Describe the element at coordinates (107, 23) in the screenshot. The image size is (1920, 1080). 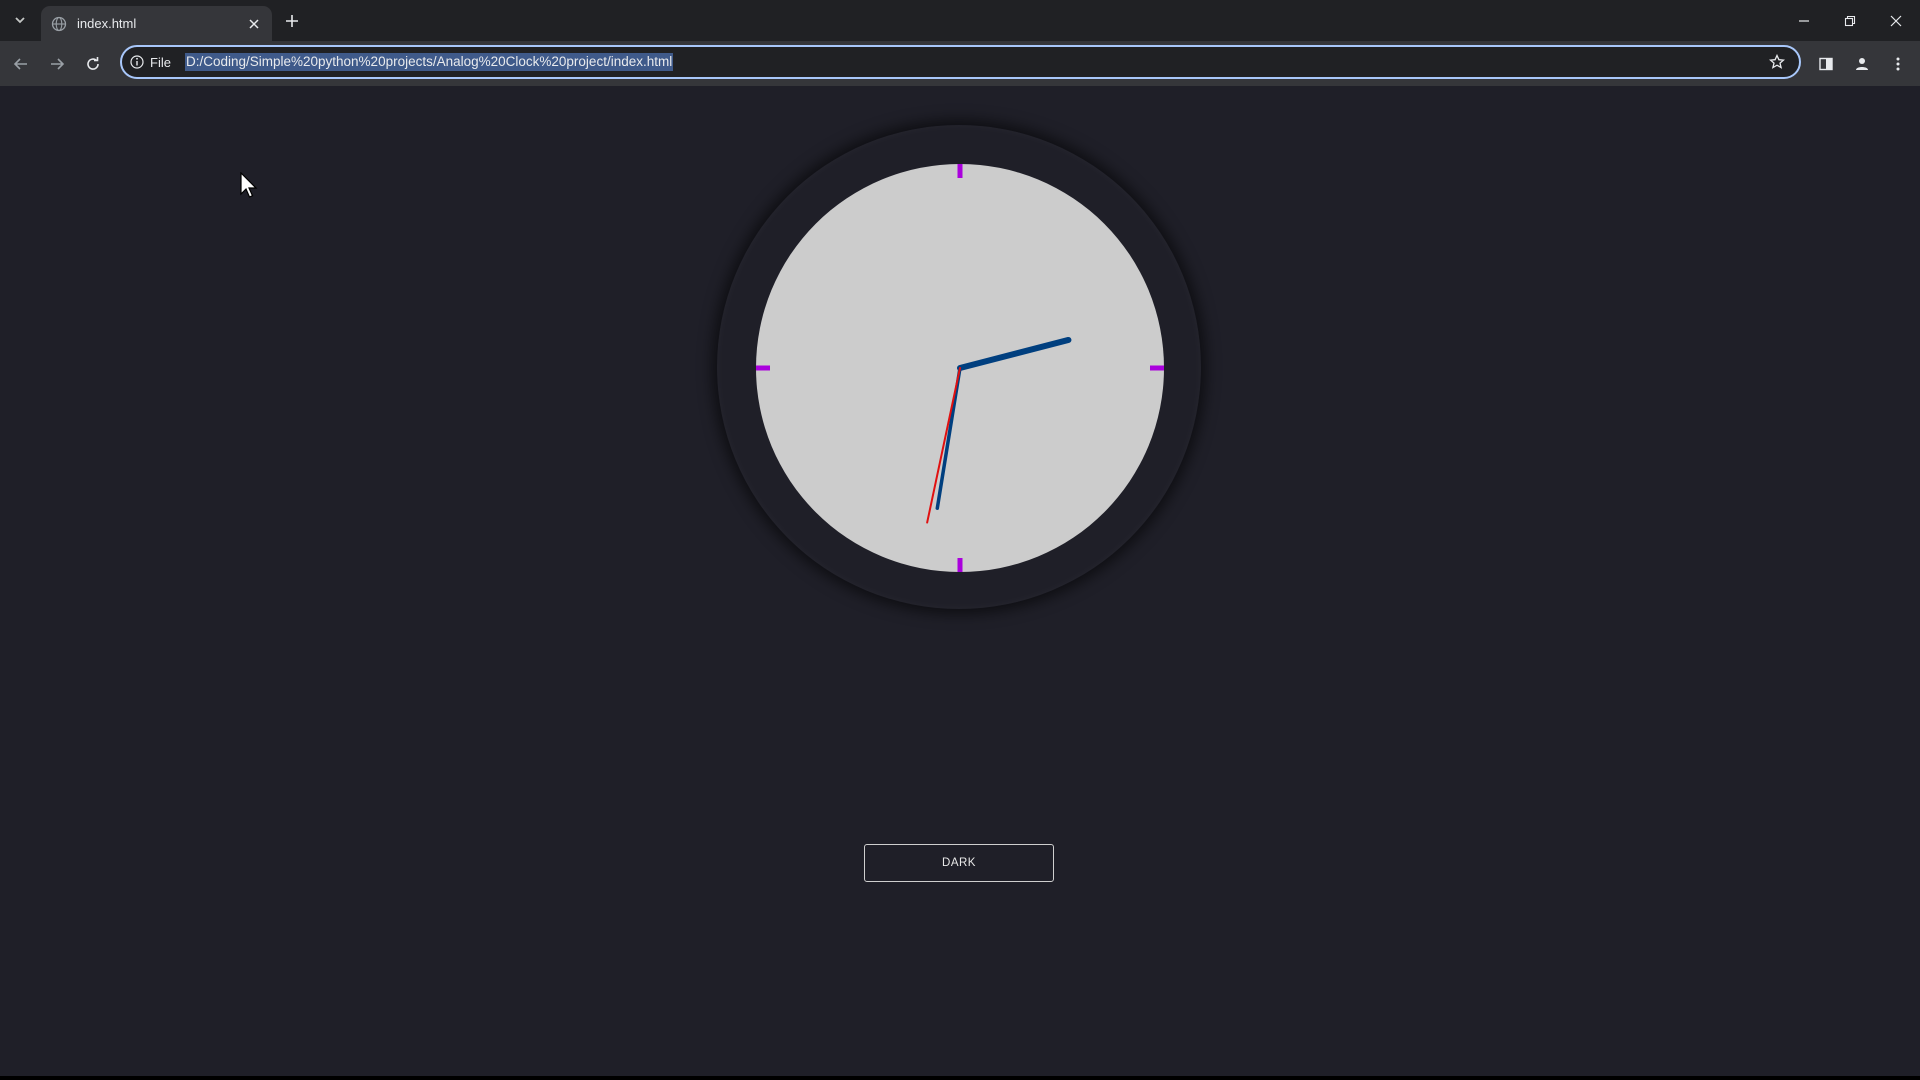
I see `tab-title: index.html` at that location.